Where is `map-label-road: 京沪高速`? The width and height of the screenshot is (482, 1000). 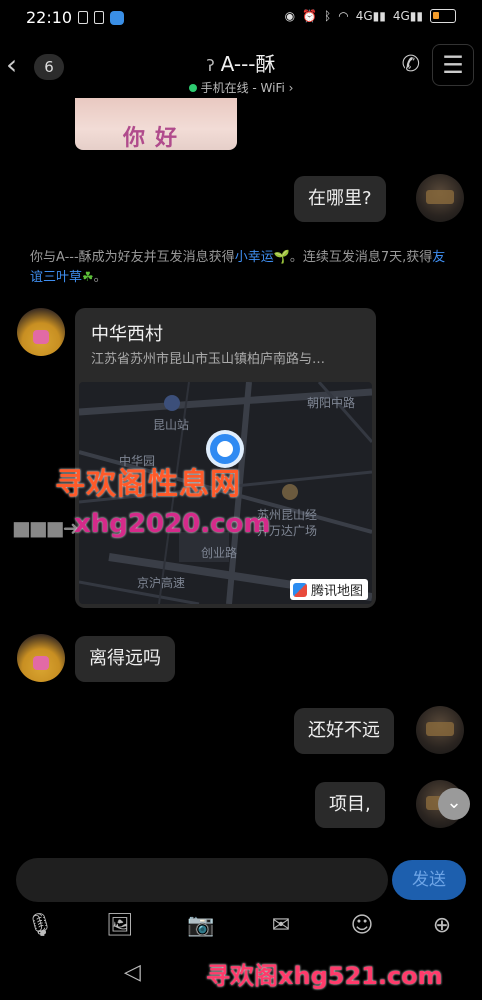 map-label-road: 京沪高速 is located at coordinates (161, 583).